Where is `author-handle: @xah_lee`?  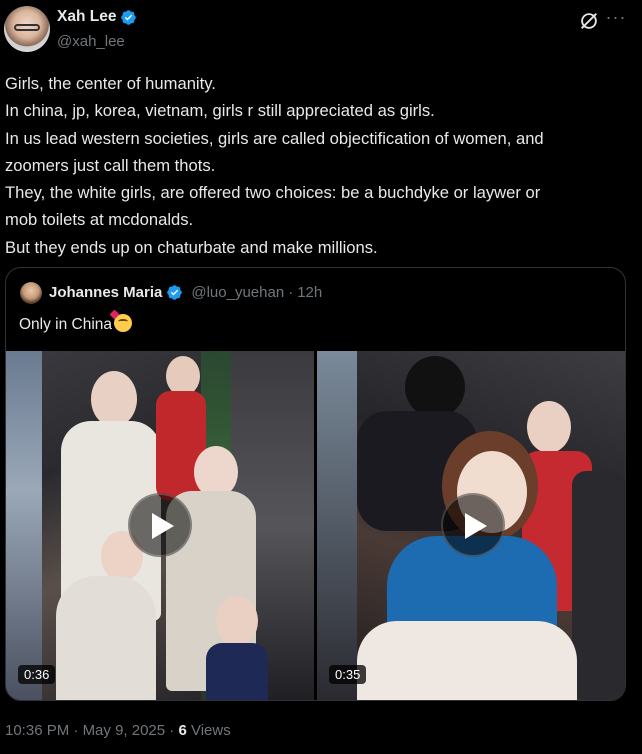 author-handle: @xah_lee is located at coordinates (91, 41).